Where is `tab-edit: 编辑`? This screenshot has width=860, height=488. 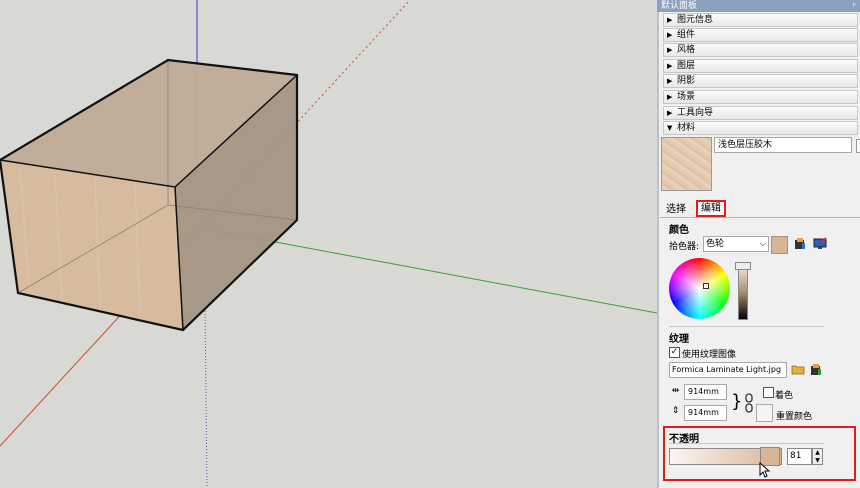
tab-edit: 编辑 is located at coordinates (711, 208).